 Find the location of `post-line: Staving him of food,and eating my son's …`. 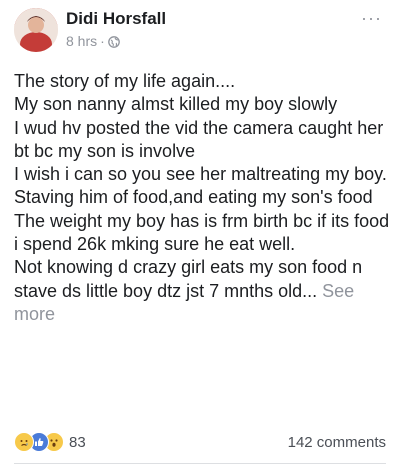

post-line: Staving him of food,and eating my son's … is located at coordinates (193, 197).